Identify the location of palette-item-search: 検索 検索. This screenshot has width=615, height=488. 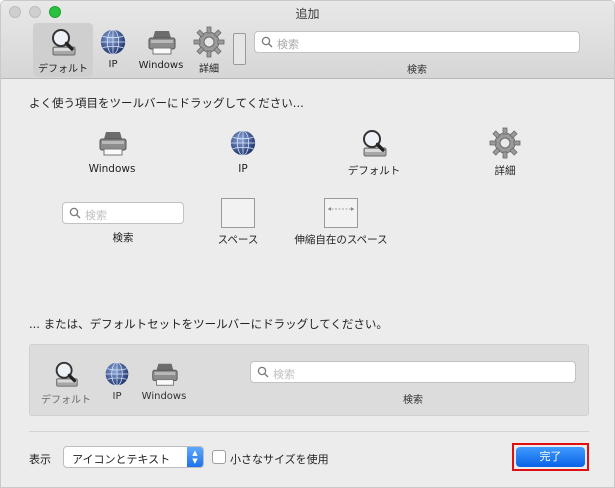
(123, 223).